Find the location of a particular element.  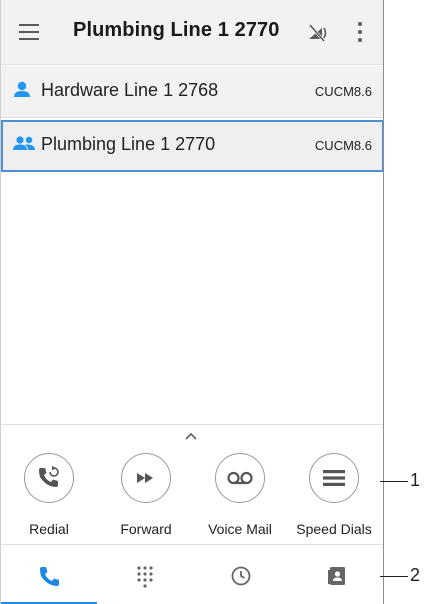

callout-label-1: 1 is located at coordinates (415, 480).